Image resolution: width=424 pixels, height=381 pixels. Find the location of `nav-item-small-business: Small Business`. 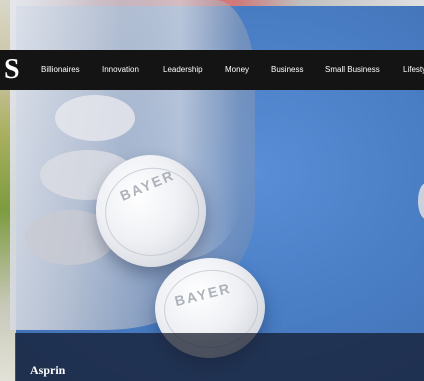

nav-item-small-business: Small Business is located at coordinates (352, 70).